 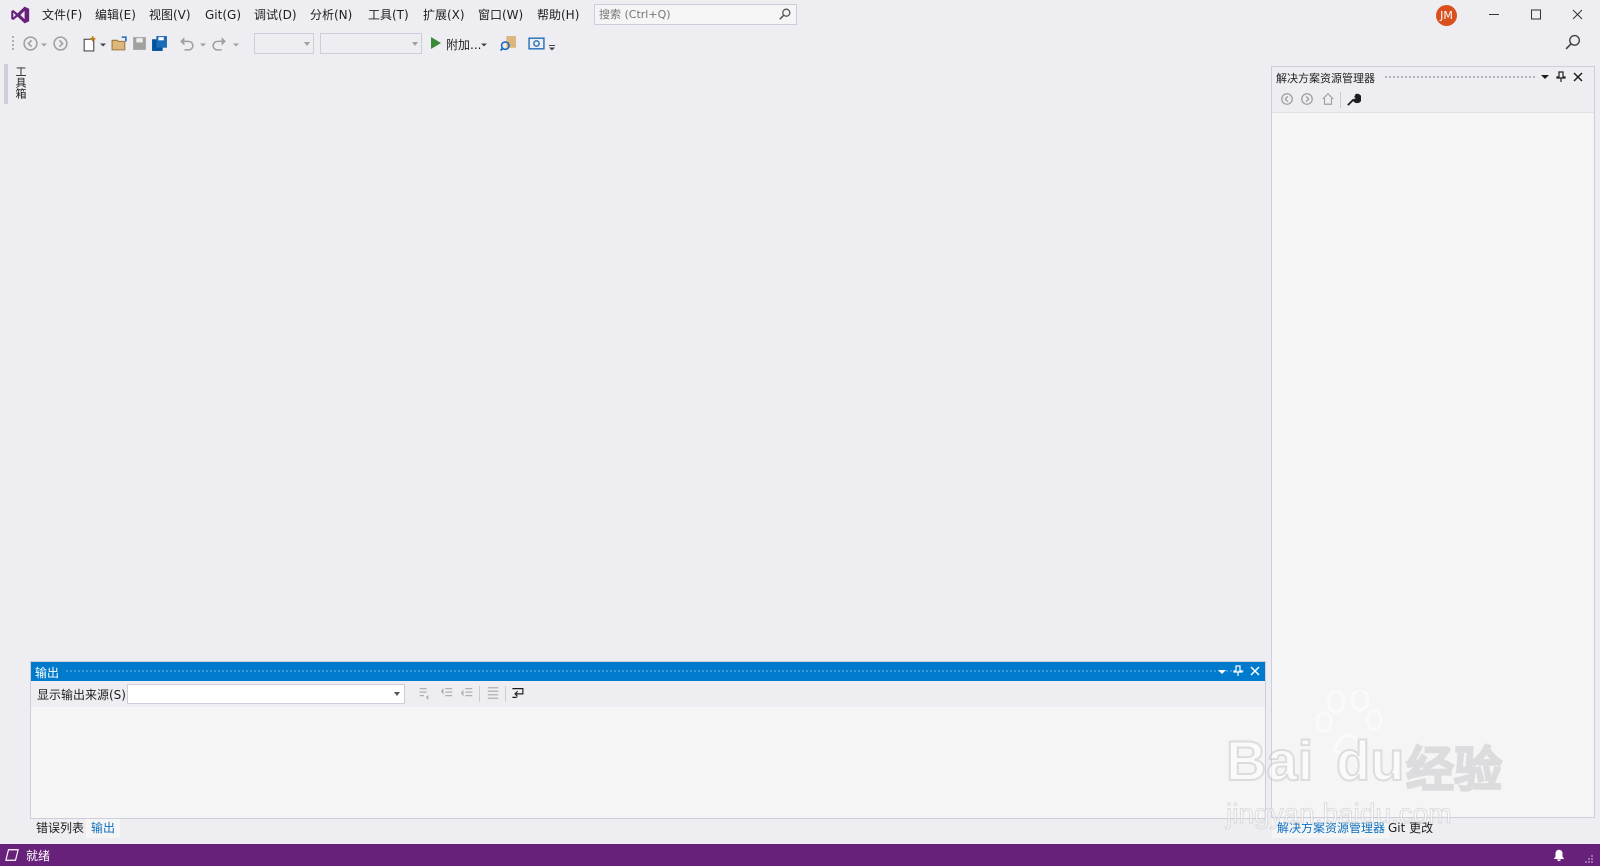 I want to click on output-toolbar: 显示输出来源(S):, so click(x=648, y=694).